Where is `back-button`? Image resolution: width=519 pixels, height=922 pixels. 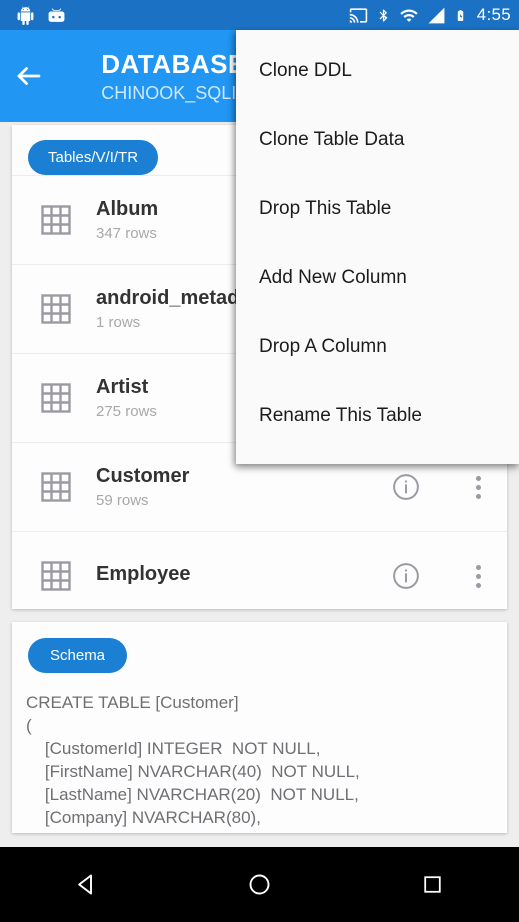 back-button is located at coordinates (28, 76).